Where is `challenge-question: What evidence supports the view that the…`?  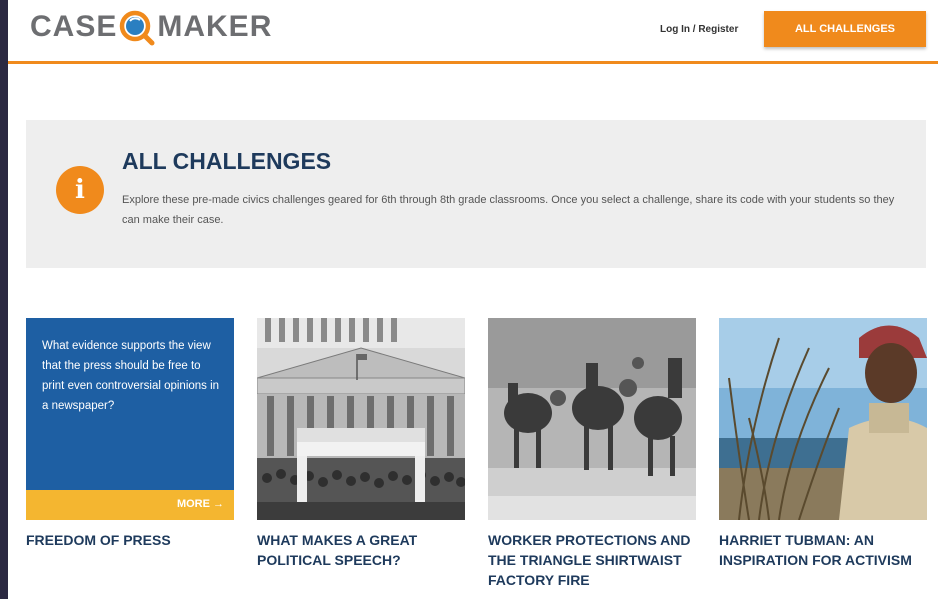 challenge-question: What evidence supports the view that the… is located at coordinates (131, 376).